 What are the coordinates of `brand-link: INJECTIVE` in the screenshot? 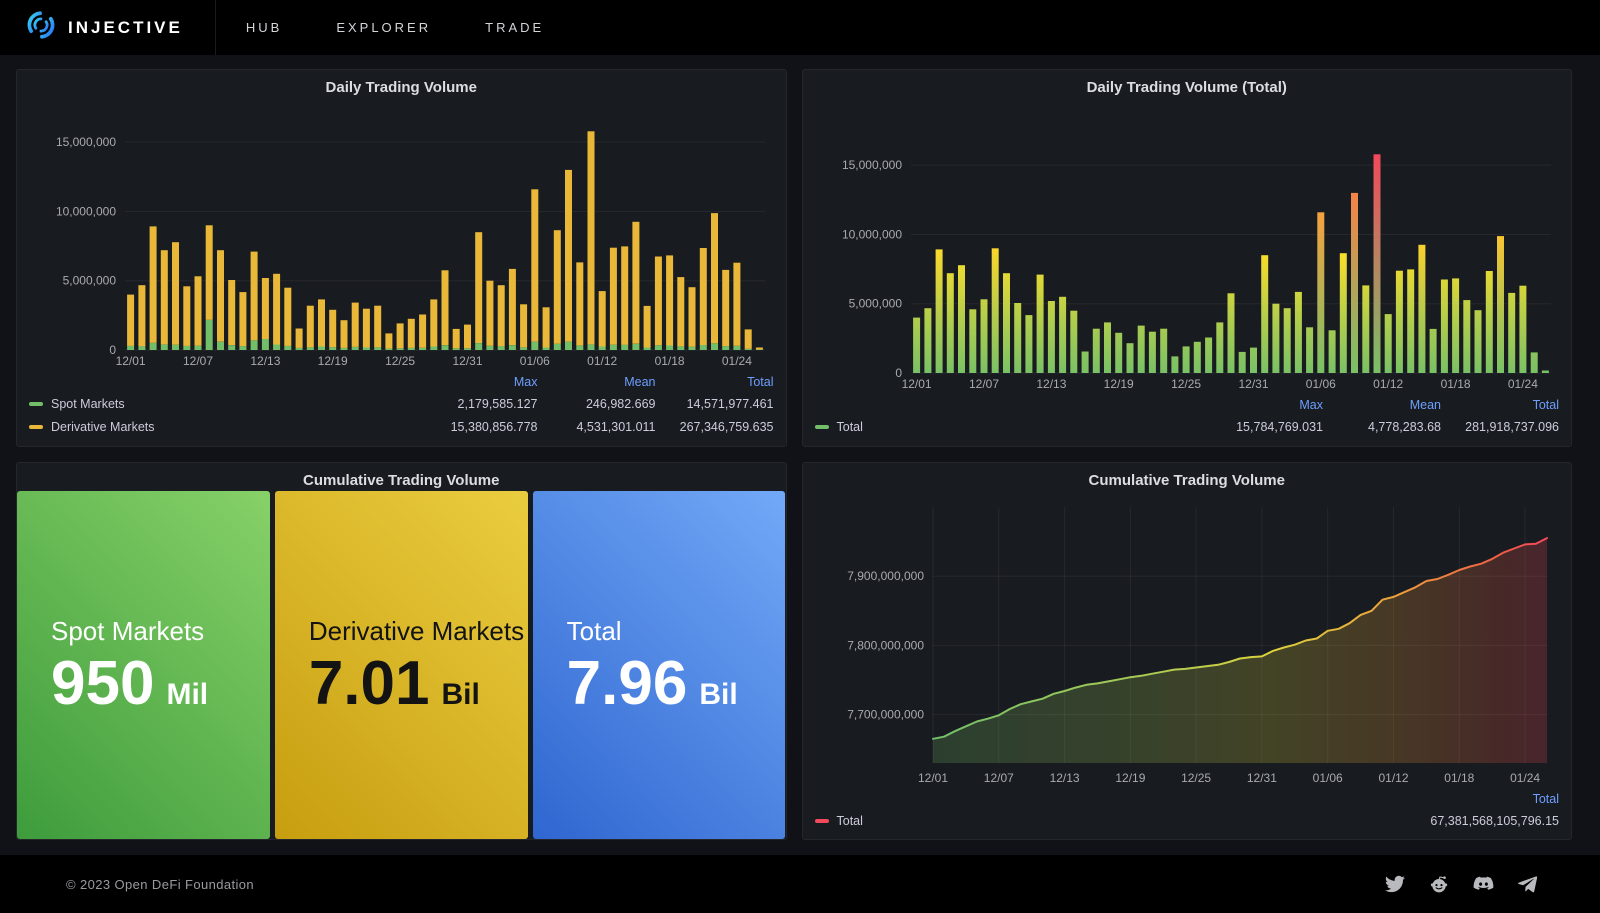 It's located at (108, 27).